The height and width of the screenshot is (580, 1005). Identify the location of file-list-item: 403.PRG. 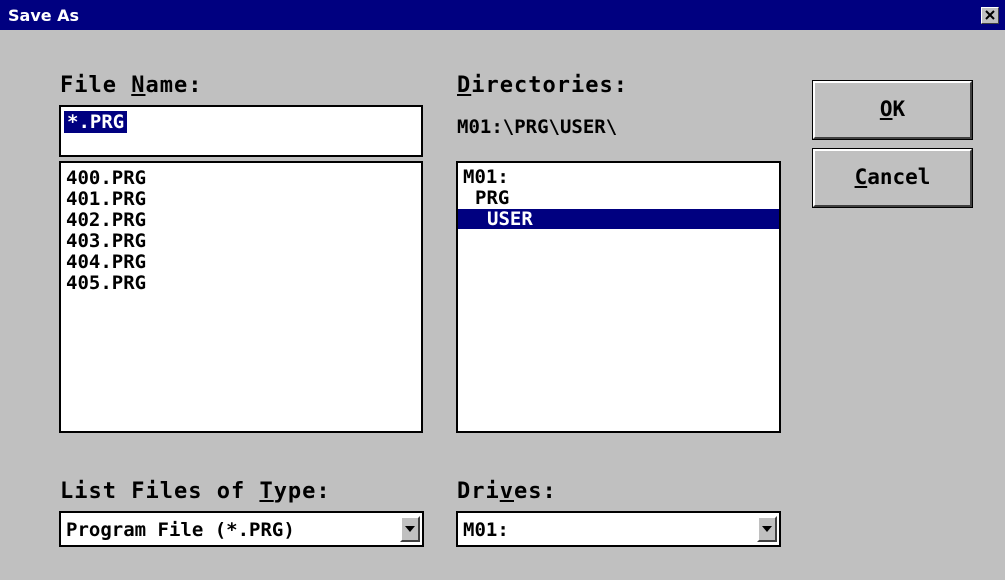
(106, 241).